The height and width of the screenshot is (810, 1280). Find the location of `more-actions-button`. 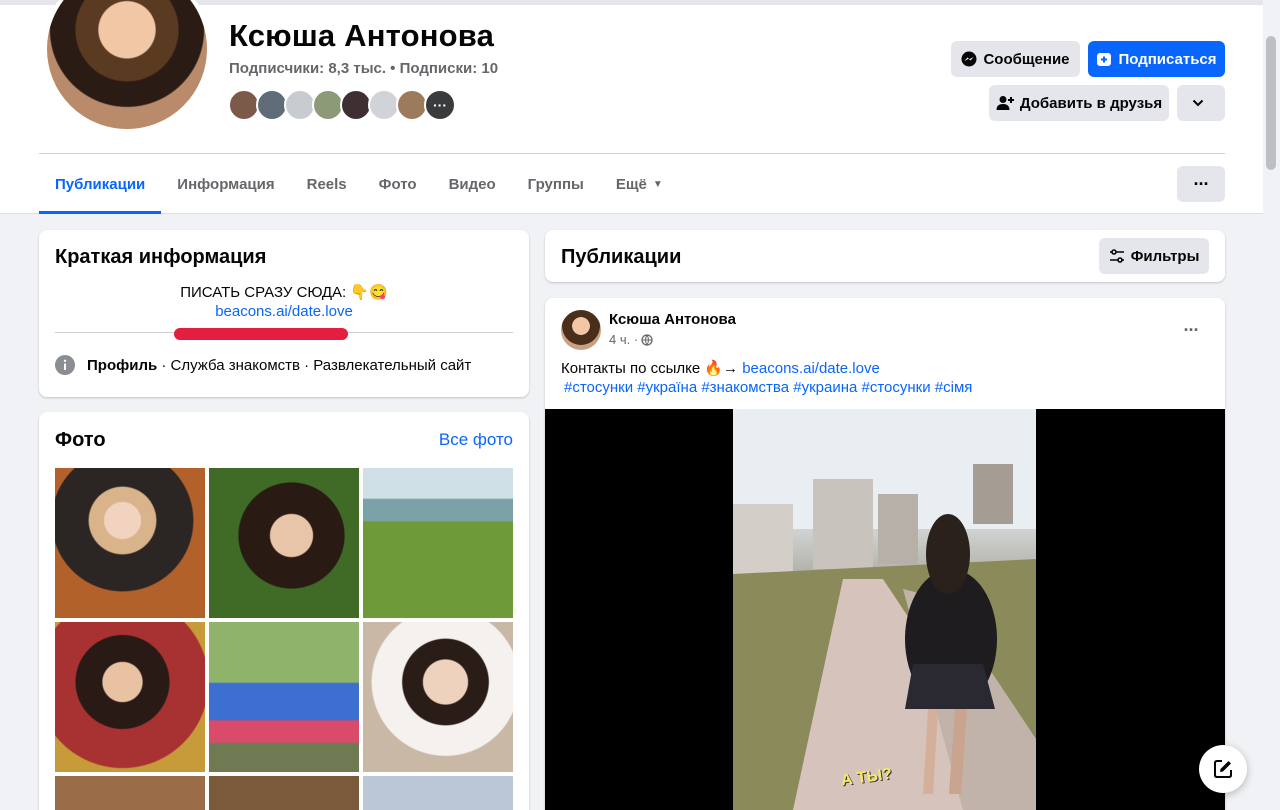

more-actions-button is located at coordinates (1201, 103).